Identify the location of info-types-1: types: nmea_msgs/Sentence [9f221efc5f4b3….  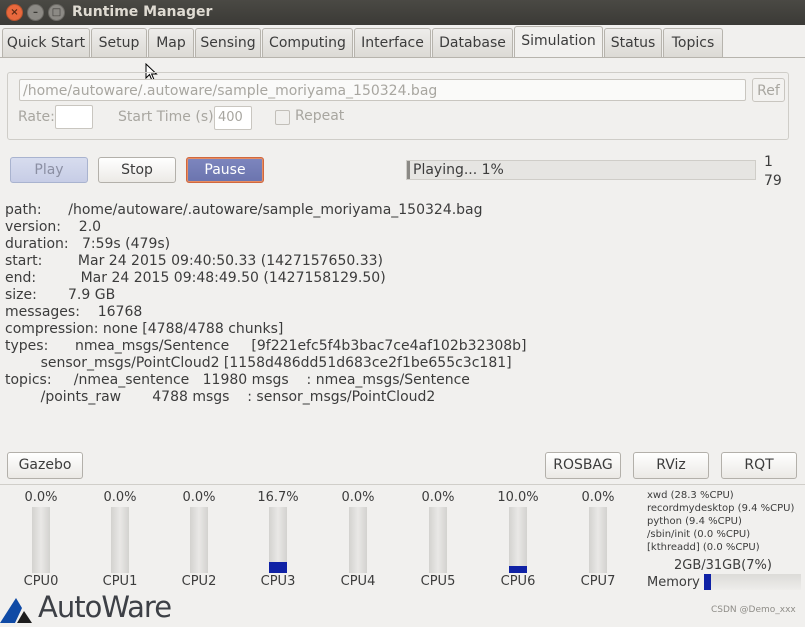
(266, 346).